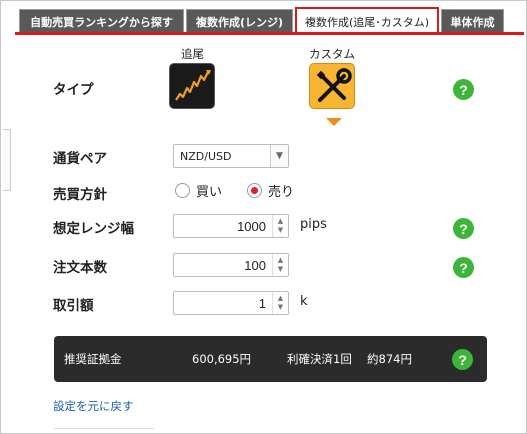 The height and width of the screenshot is (434, 527). I want to click on tab-single: 単体作成, so click(472, 21).